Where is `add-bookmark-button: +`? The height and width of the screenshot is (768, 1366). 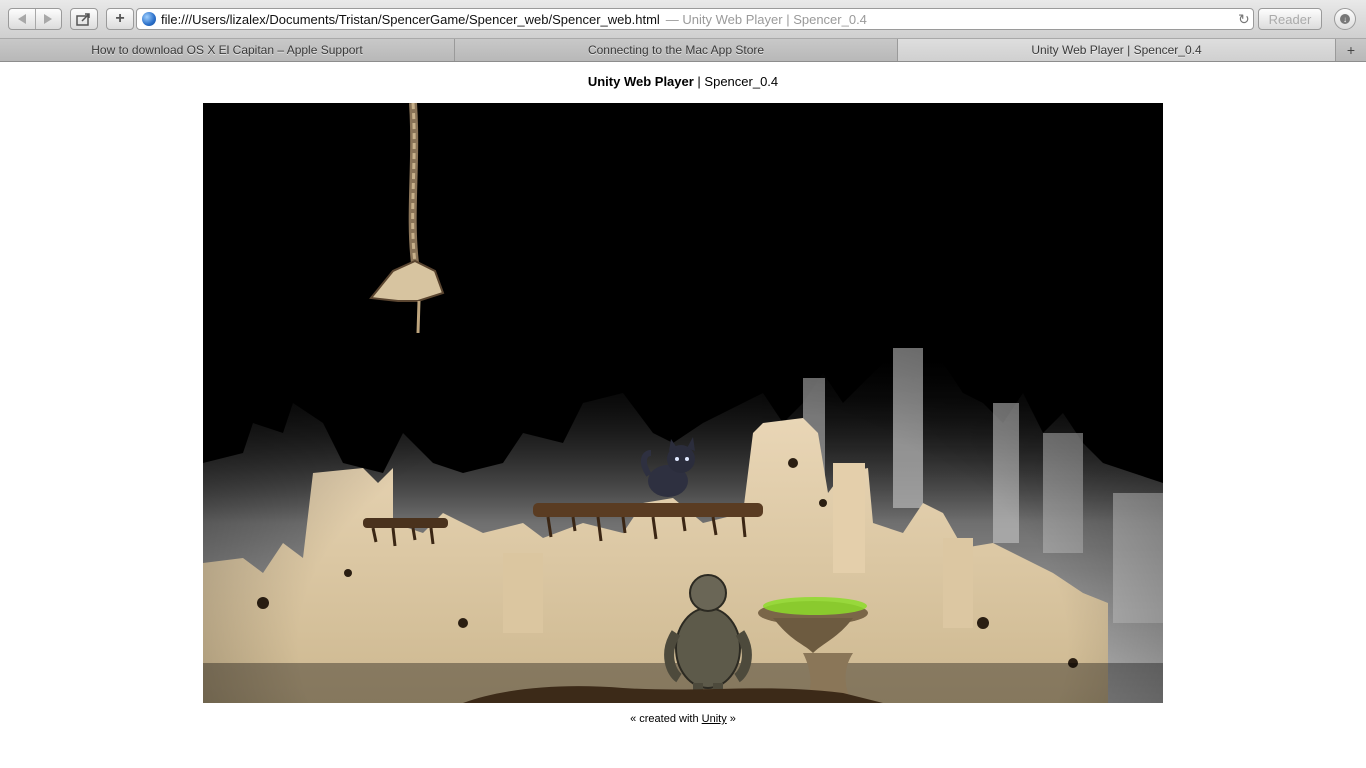 add-bookmark-button: + is located at coordinates (120, 19).